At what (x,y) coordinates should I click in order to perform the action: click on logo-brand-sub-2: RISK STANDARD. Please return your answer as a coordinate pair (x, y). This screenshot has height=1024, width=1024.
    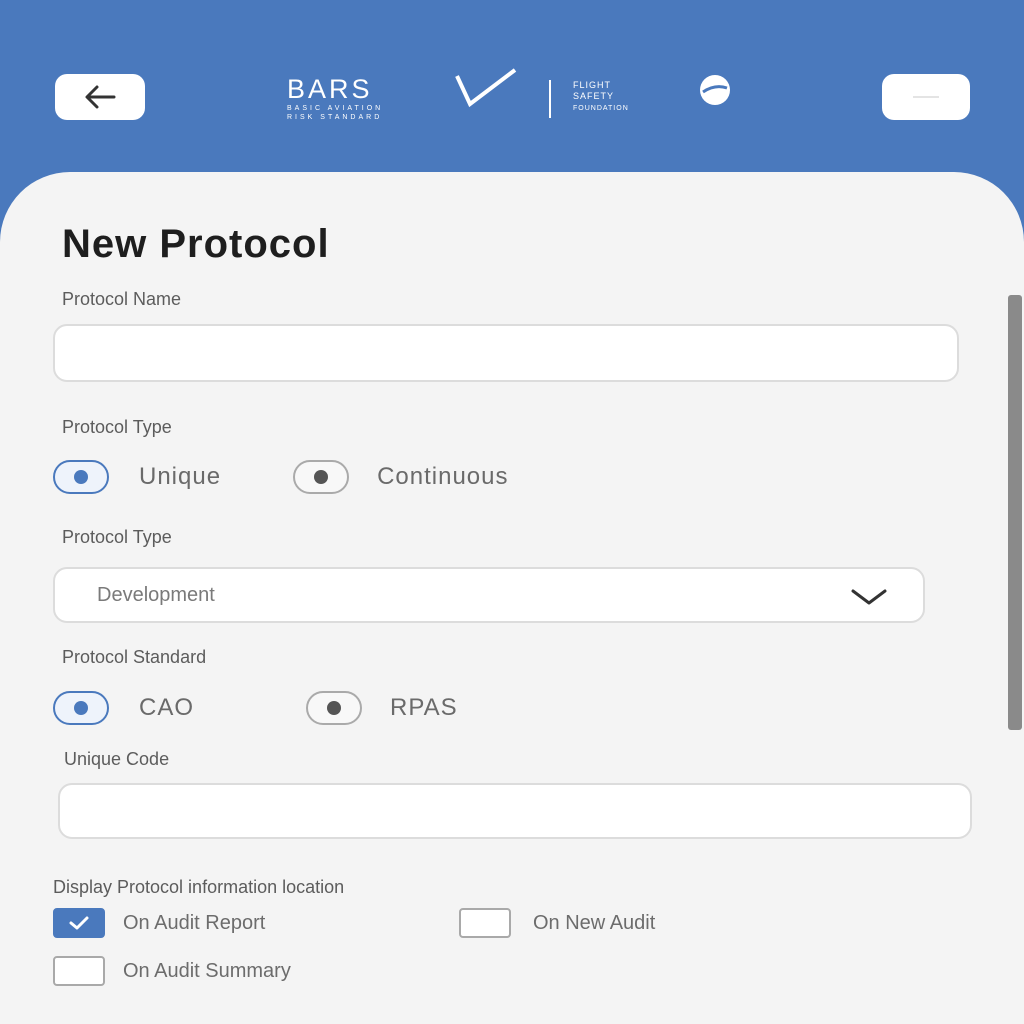
    Looking at the image, I should click on (334, 117).